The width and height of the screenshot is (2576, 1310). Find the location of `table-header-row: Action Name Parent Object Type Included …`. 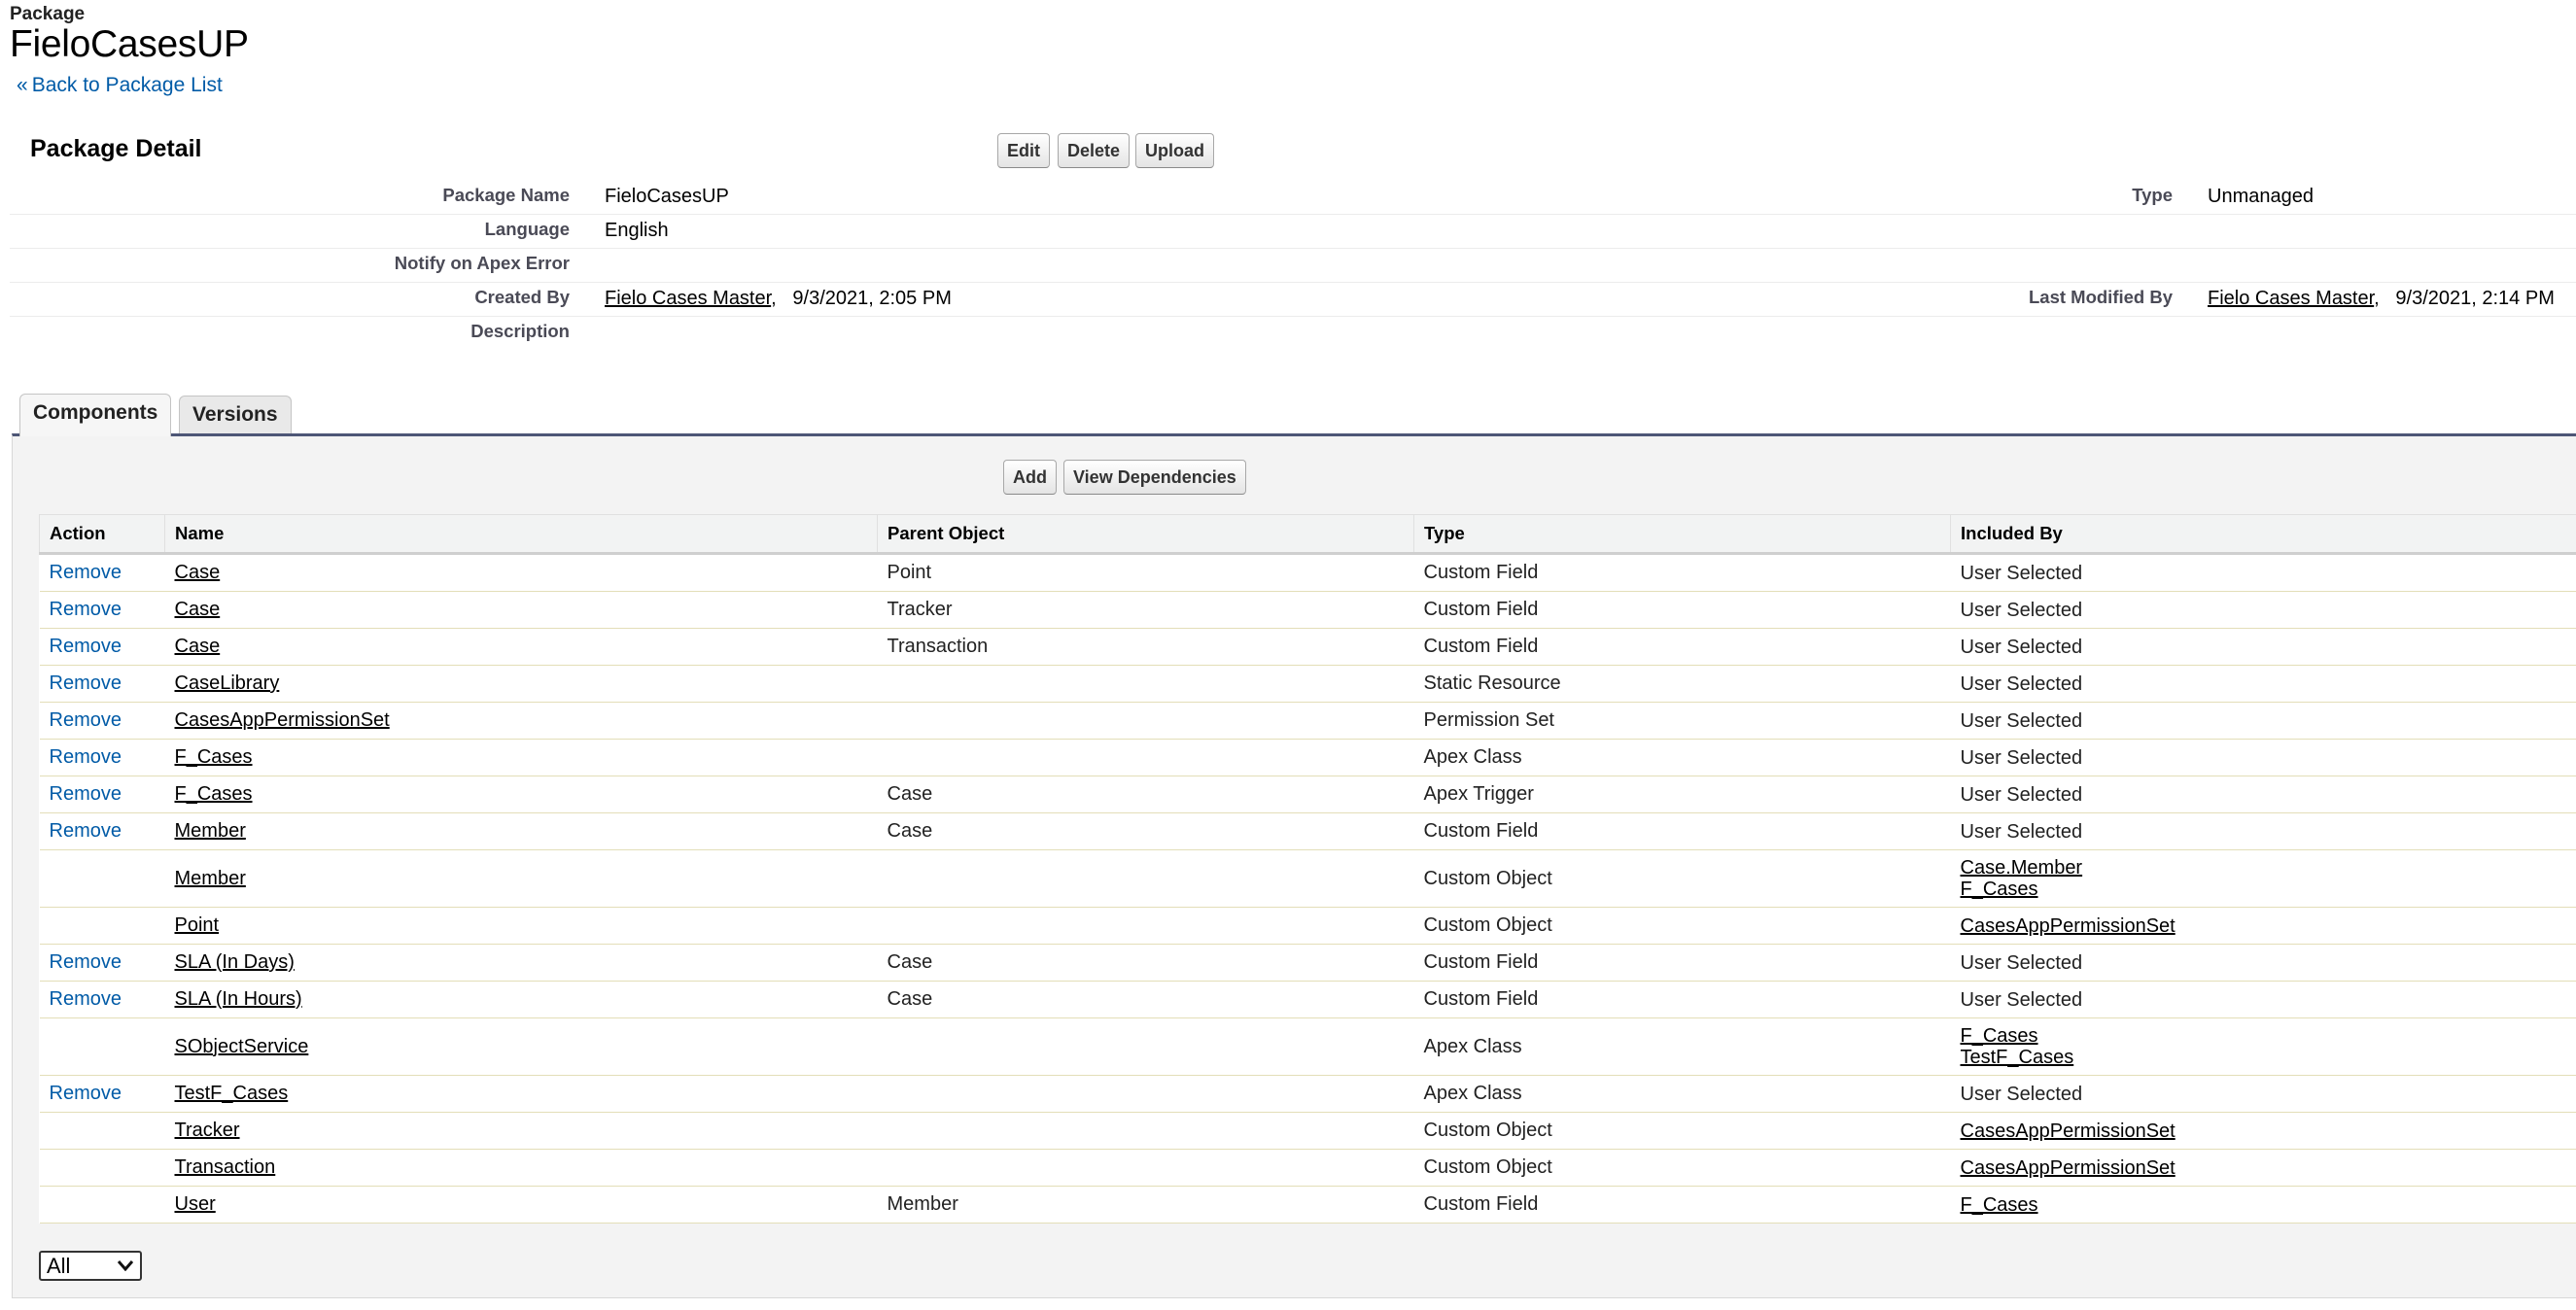

table-header-row: Action Name Parent Object Type Included … is located at coordinates (1307, 534).